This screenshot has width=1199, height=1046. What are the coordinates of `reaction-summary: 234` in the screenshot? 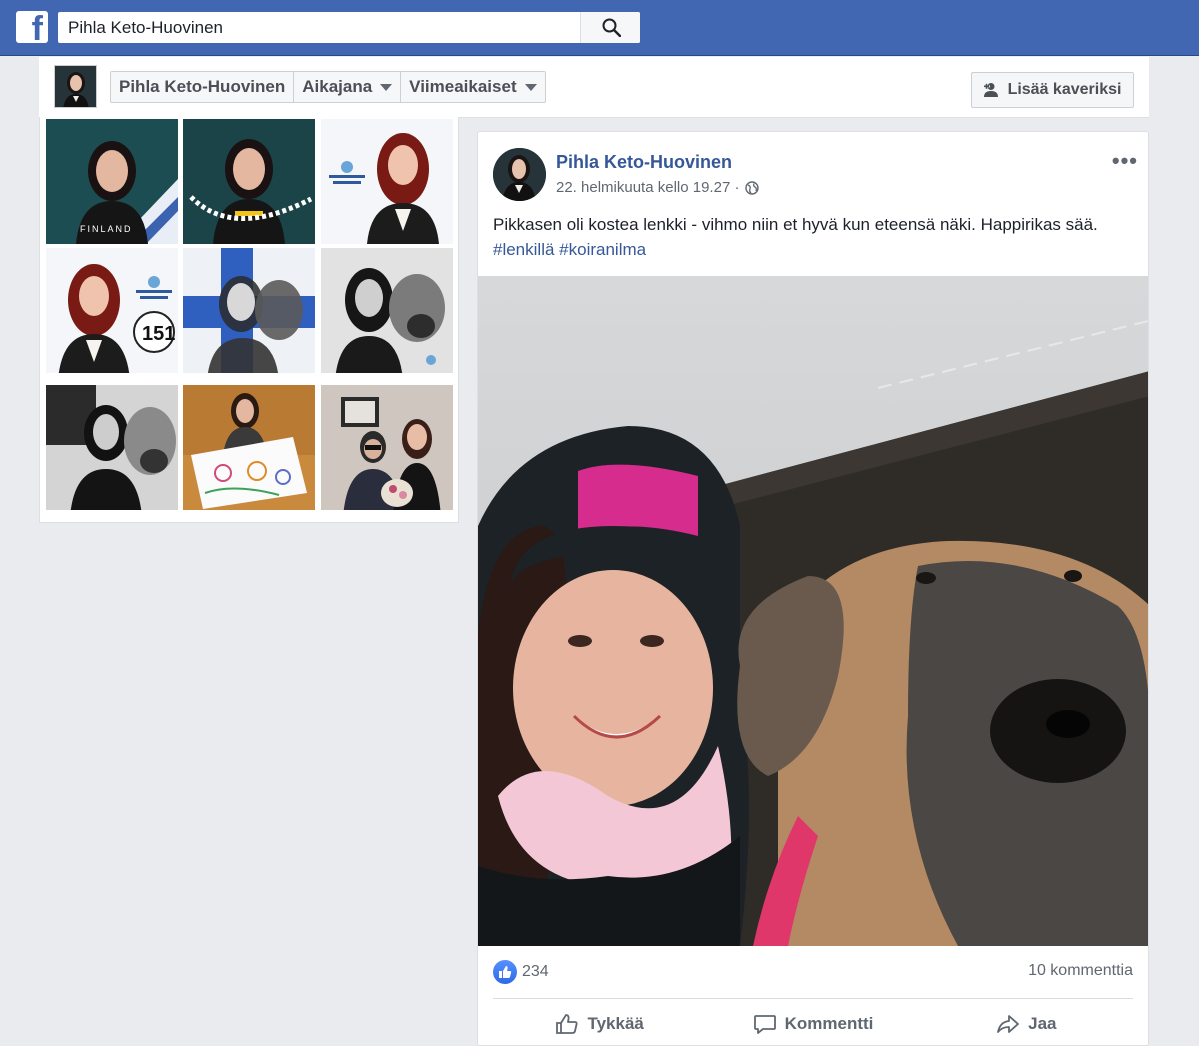 It's located at (521, 972).